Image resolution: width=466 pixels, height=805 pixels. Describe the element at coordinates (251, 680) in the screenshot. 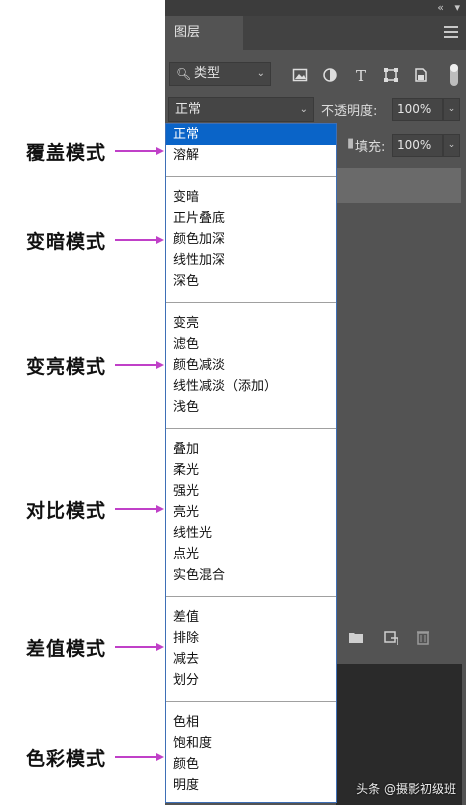

I see `blend-option: 划分` at that location.